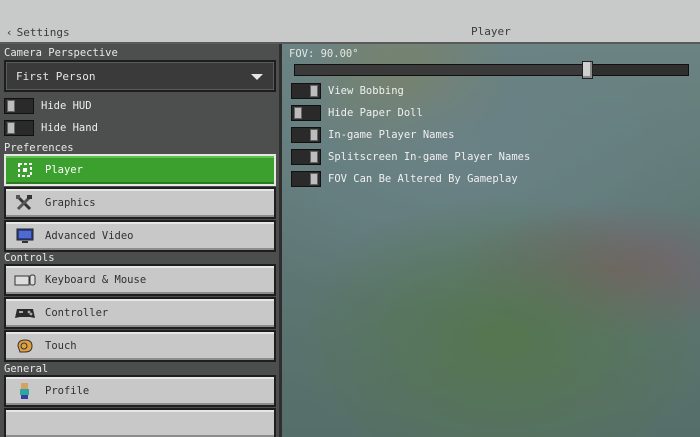 This screenshot has width=700, height=437. What do you see at coordinates (257, 77) in the screenshot?
I see `chevron-down-icon` at bounding box center [257, 77].